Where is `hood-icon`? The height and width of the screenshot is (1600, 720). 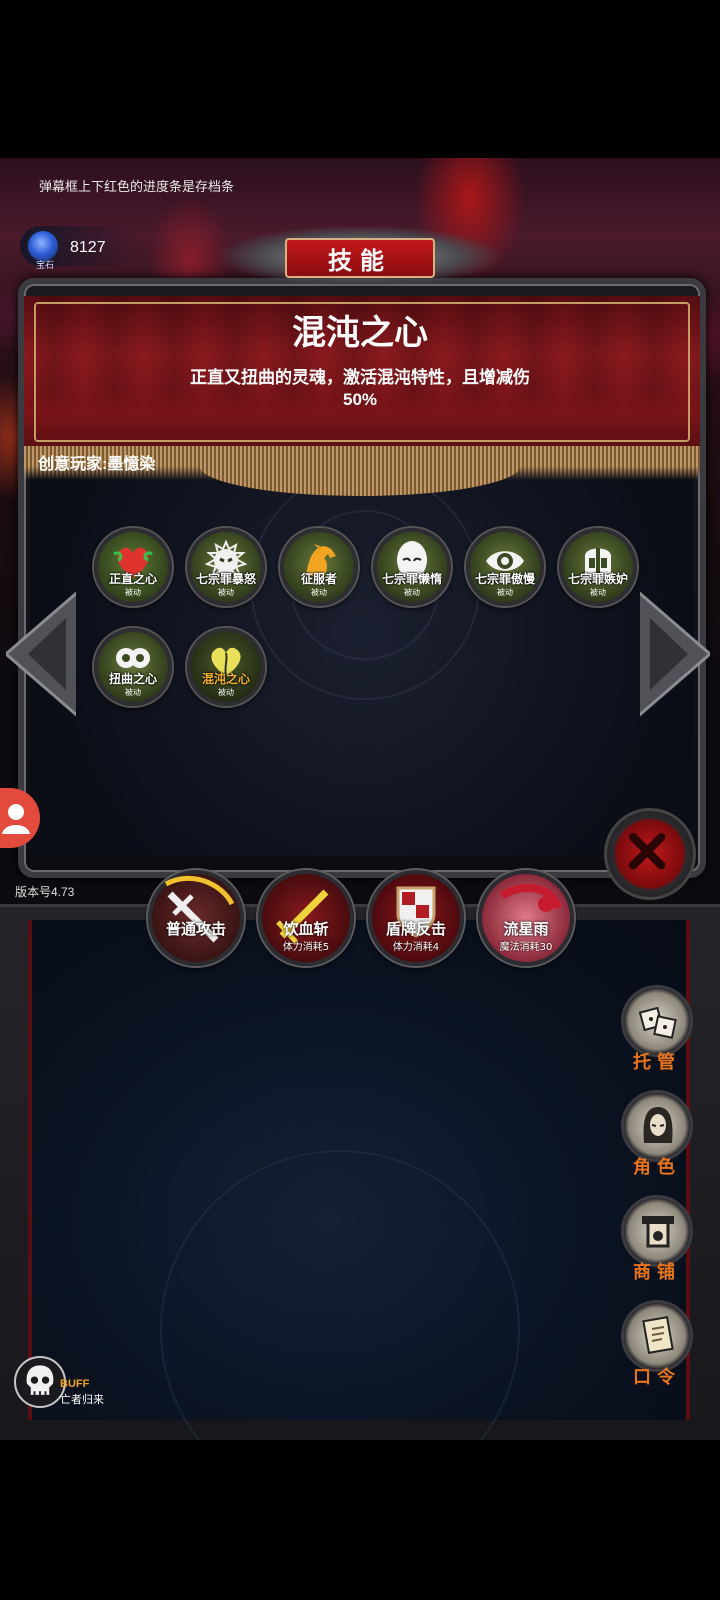
hood-icon is located at coordinates (658, 1125).